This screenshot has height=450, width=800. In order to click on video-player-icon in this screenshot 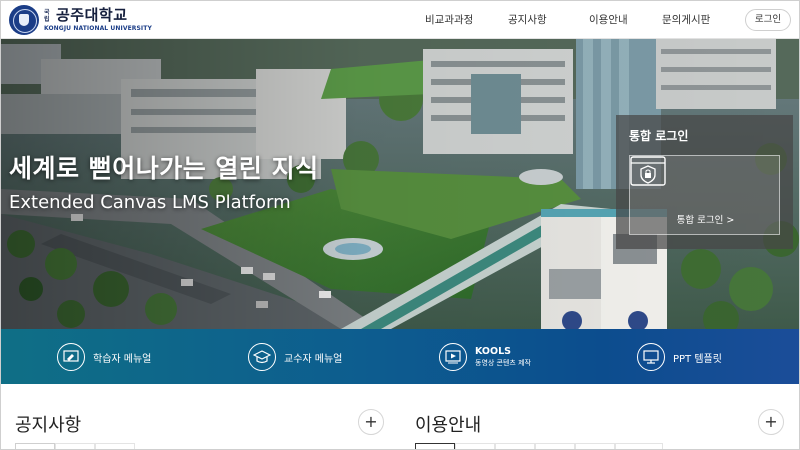, I will do `click(453, 357)`.